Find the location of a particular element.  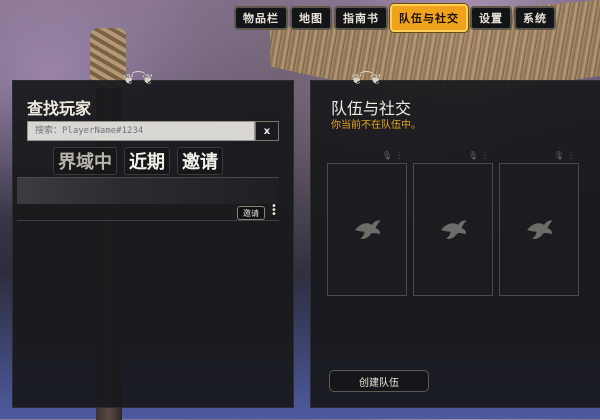

subtab-invites: 邀请 is located at coordinates (200, 161).